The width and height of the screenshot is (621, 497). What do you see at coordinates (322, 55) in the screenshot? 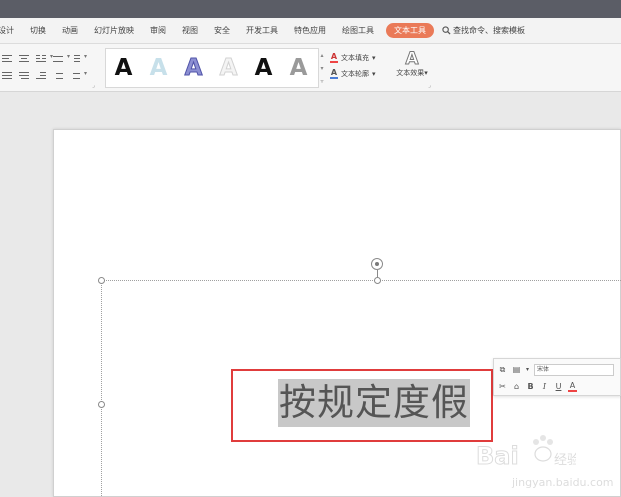
I see `chevron-up-icon: ▴` at bounding box center [322, 55].